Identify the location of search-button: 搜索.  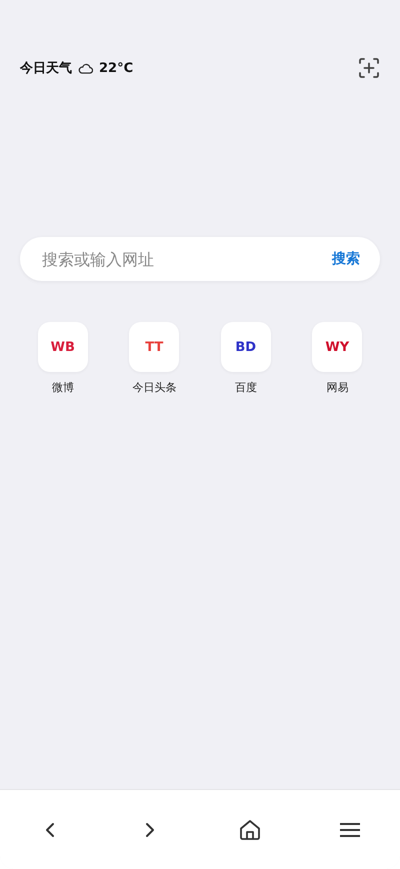
(346, 259).